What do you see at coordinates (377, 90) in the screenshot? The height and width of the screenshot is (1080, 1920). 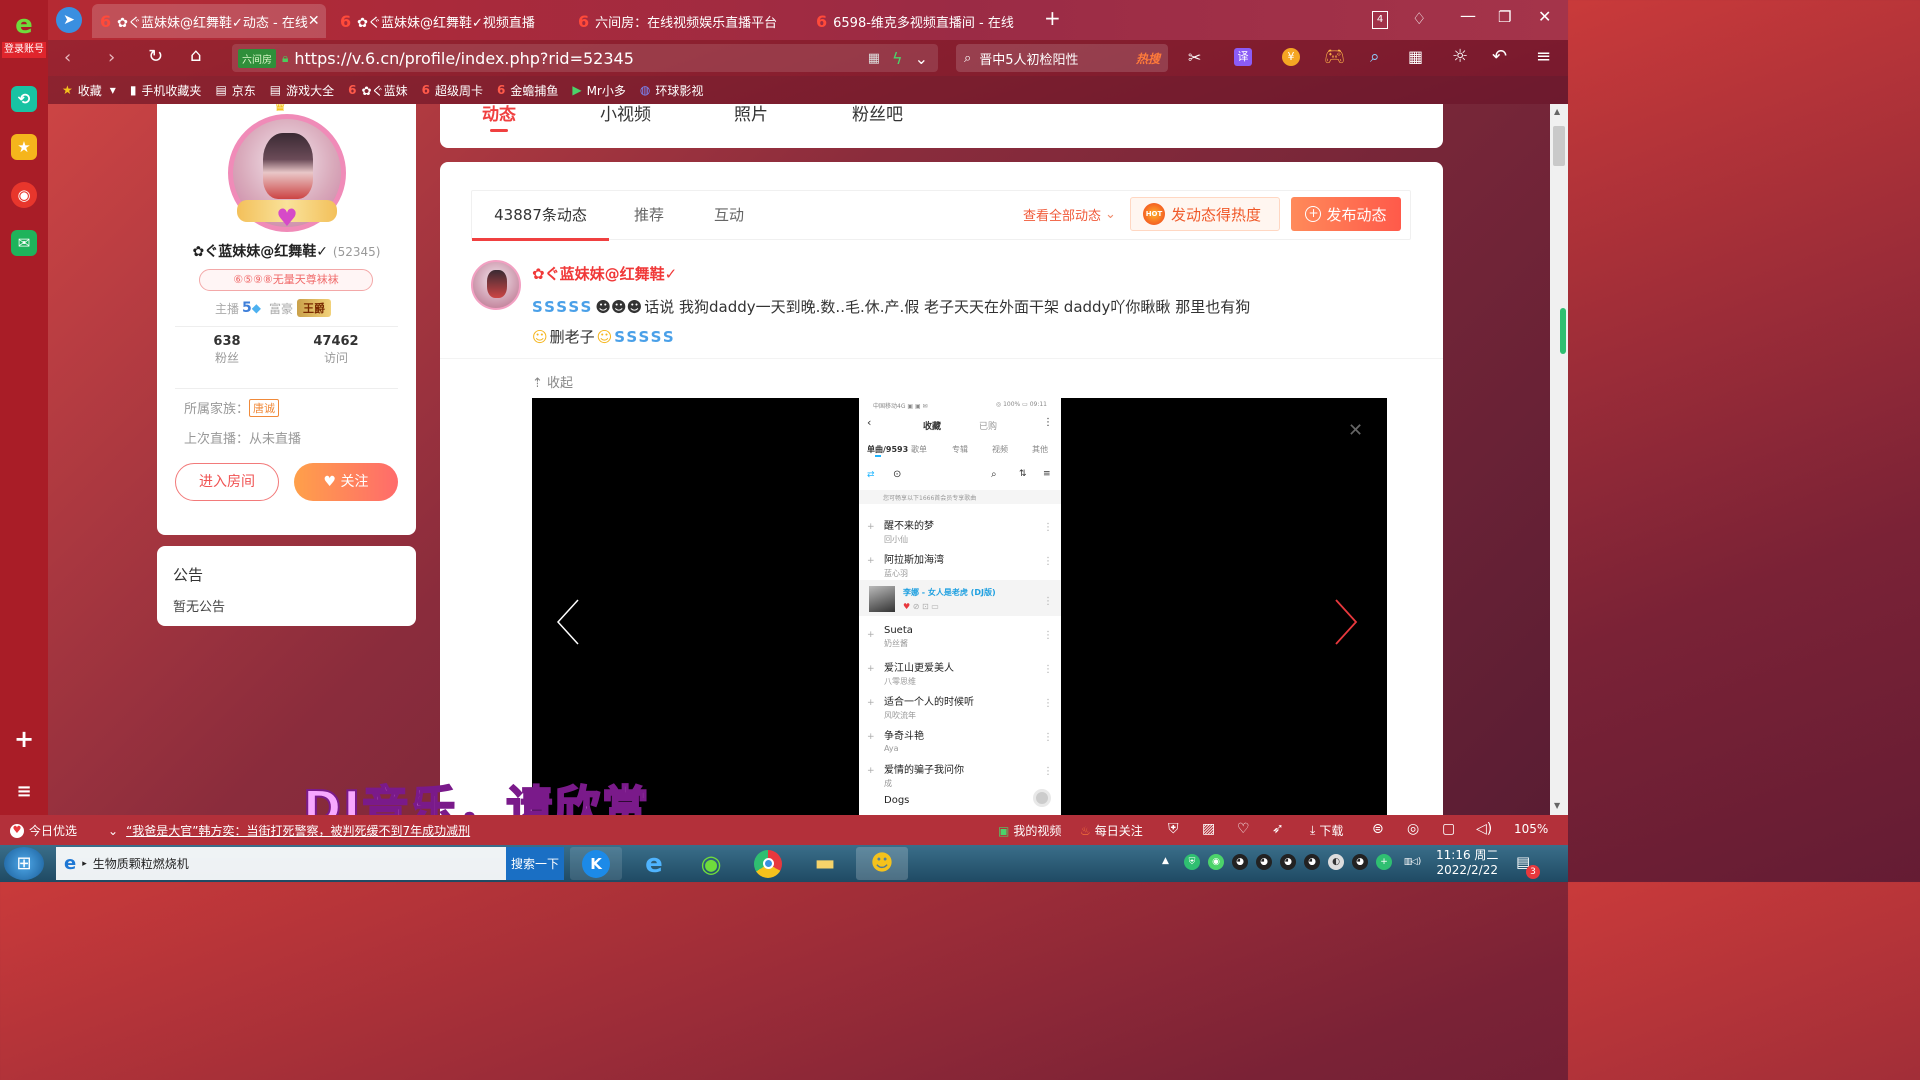 I see `bookmark-lanmeimei: 6 ✿ぐ蓝妹` at bounding box center [377, 90].